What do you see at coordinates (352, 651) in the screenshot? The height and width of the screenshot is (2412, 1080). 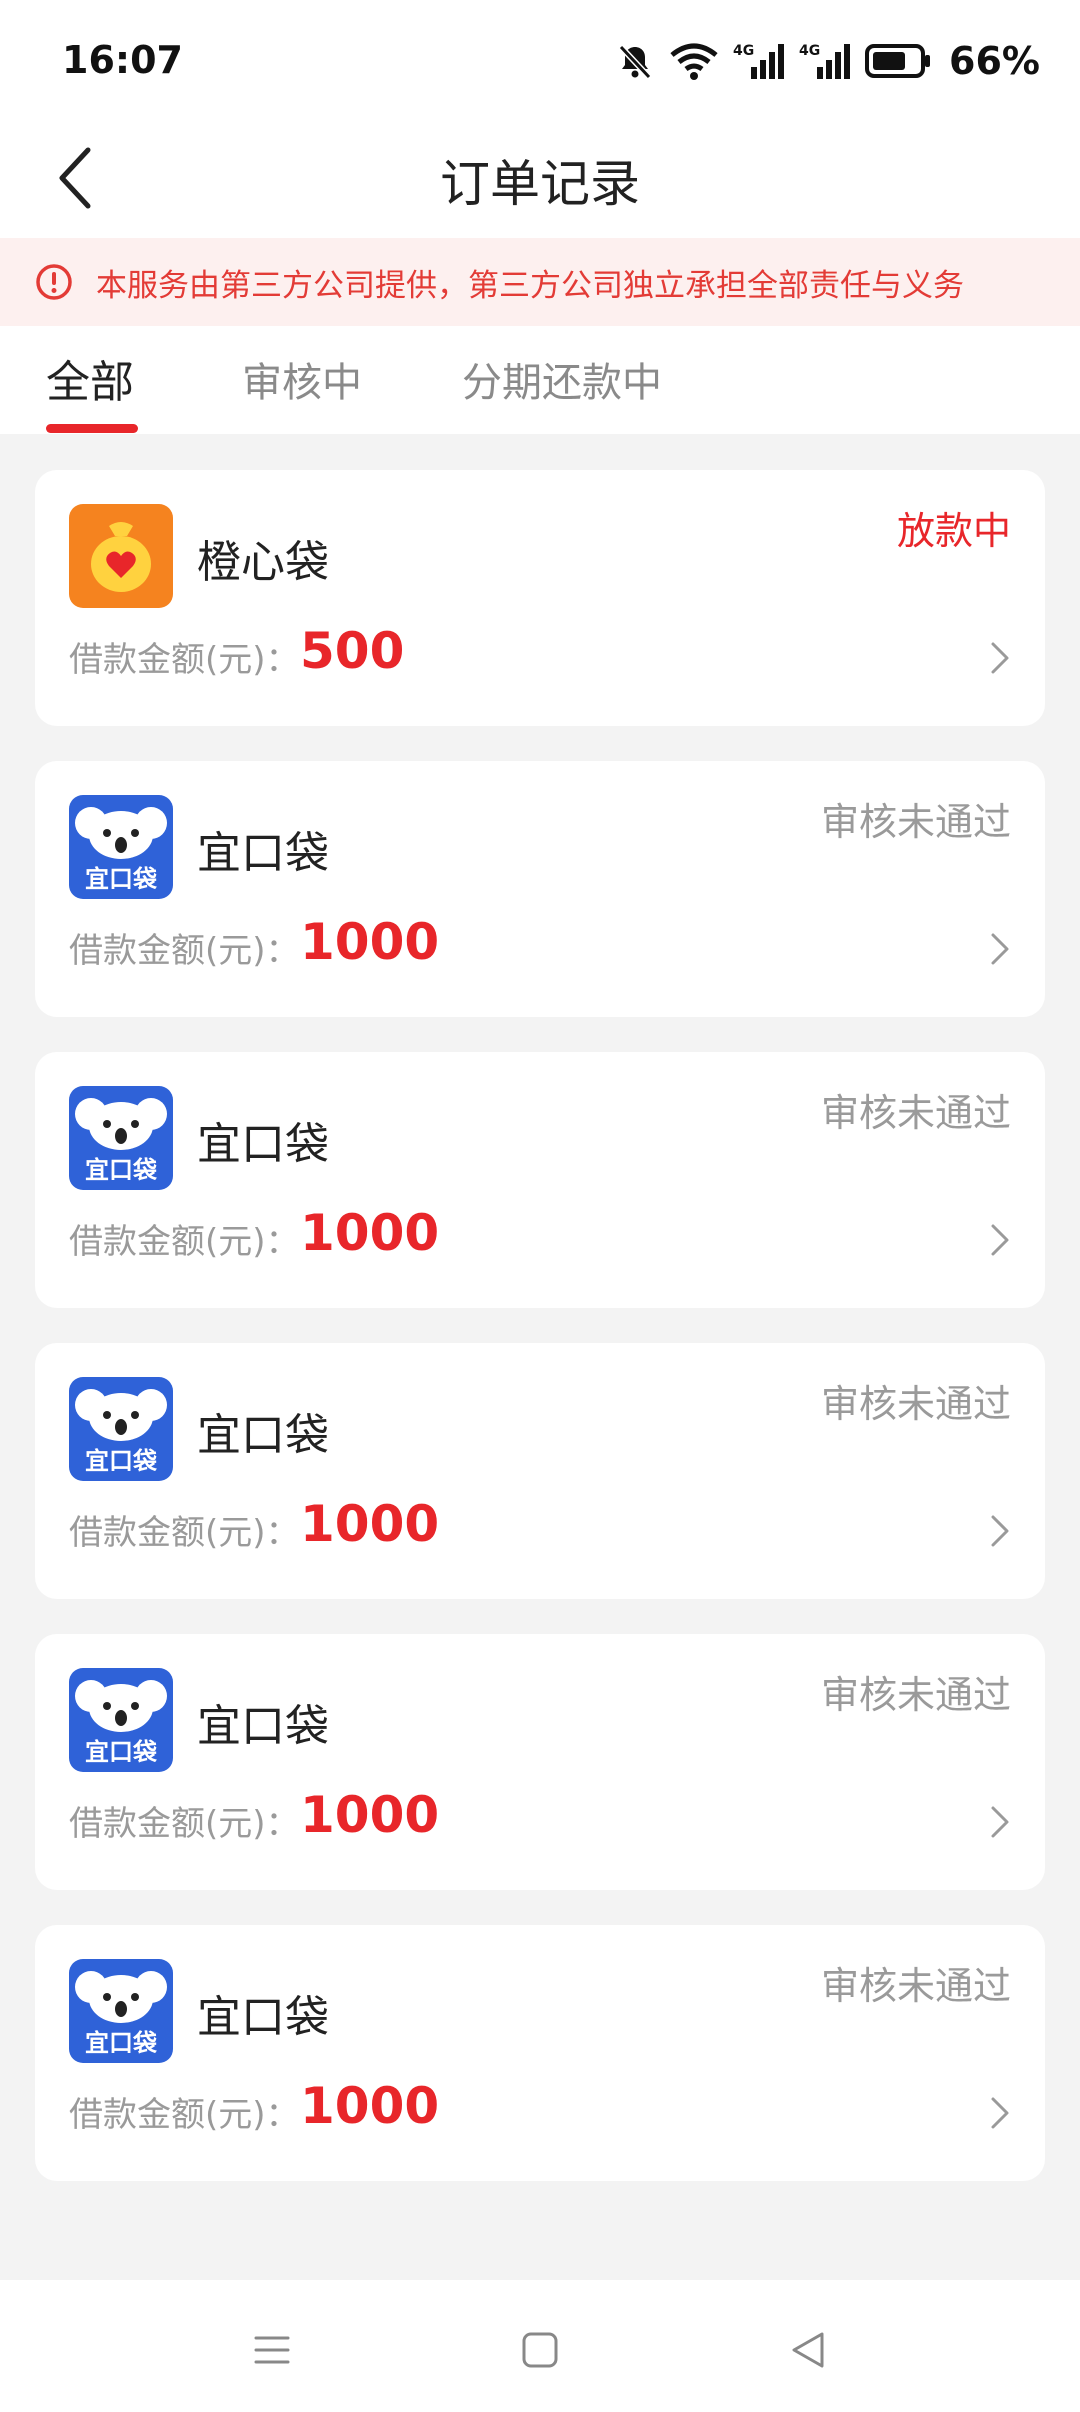 I see `amount-value: 500` at bounding box center [352, 651].